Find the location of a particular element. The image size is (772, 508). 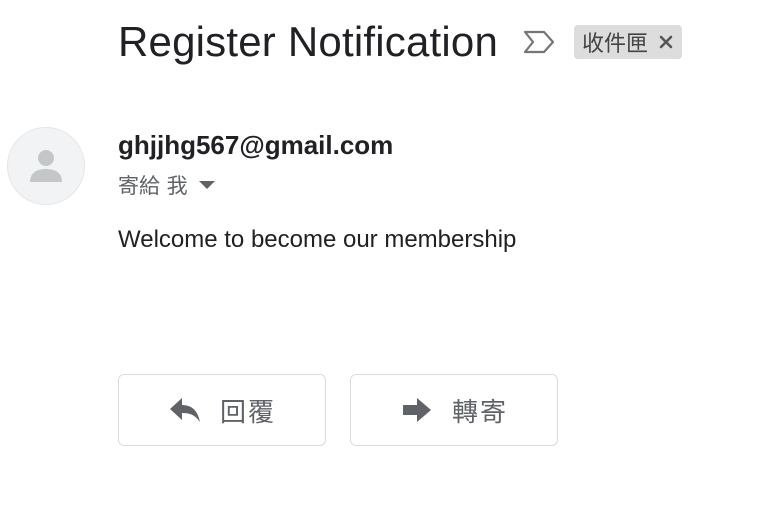

forward-button: 轉寄 is located at coordinates (454, 410).